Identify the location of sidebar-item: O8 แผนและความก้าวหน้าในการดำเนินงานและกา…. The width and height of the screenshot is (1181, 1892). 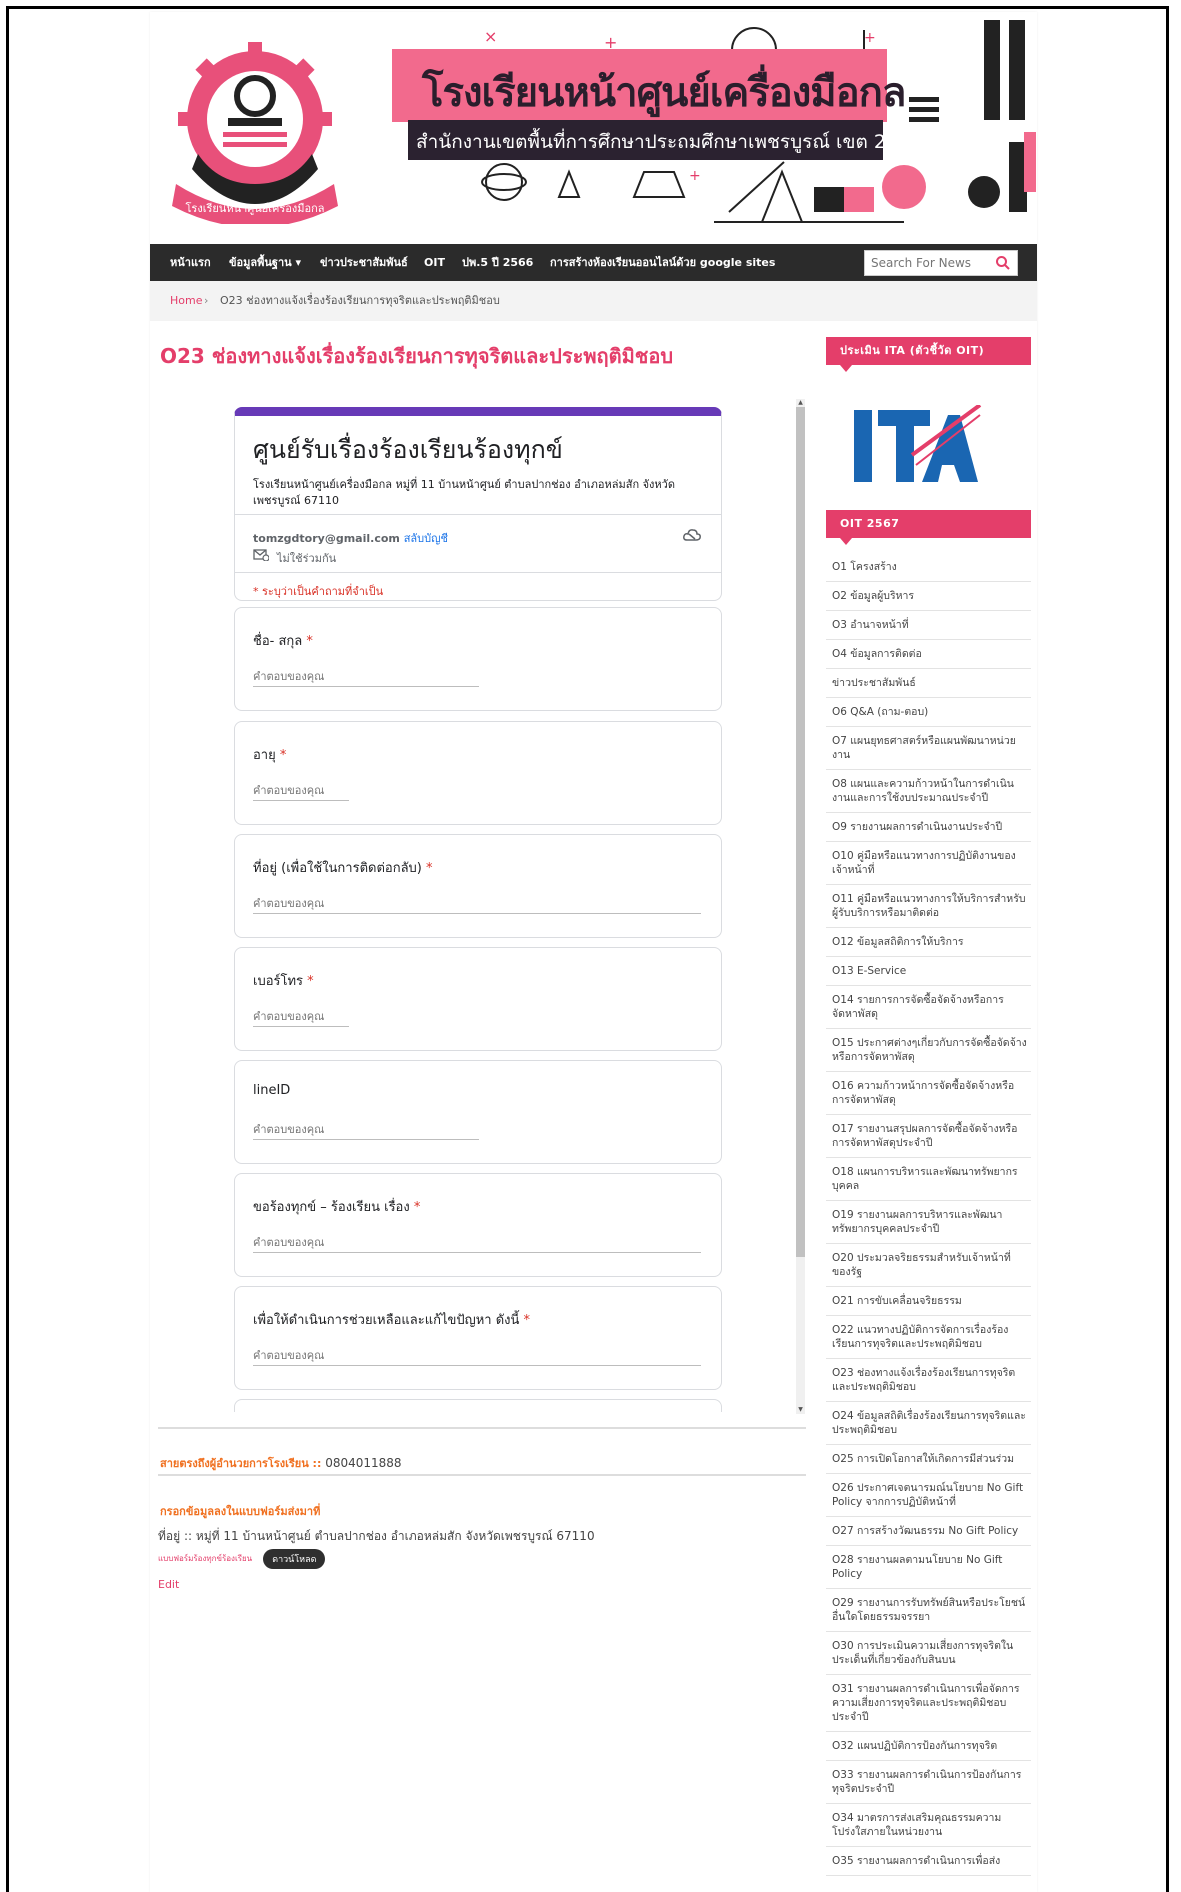
(928, 791).